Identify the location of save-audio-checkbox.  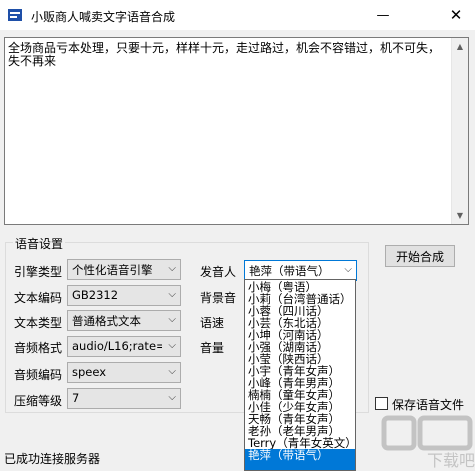
(381, 403).